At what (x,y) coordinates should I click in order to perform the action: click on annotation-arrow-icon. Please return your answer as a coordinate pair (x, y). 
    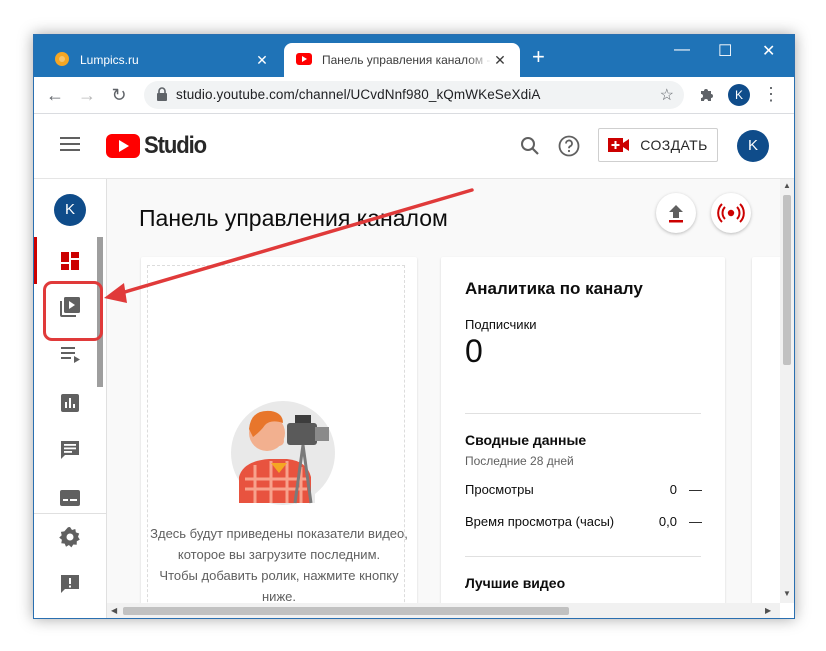
    Looking at the image, I should click on (289, 245).